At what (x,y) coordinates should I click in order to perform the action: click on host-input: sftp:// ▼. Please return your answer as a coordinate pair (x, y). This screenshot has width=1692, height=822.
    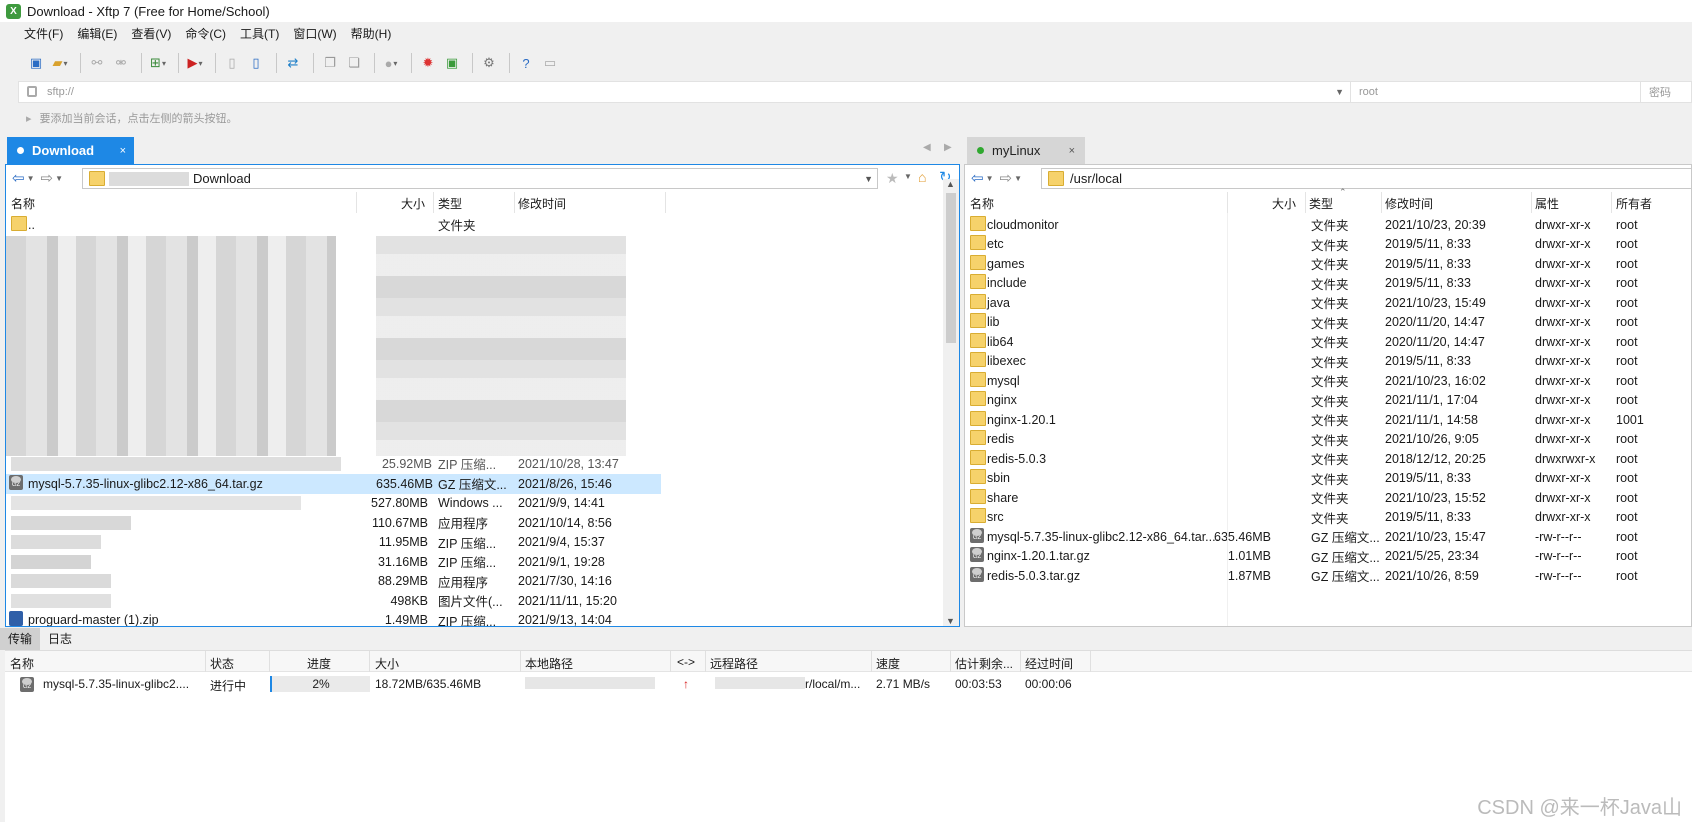
    Looking at the image, I should click on (685, 92).